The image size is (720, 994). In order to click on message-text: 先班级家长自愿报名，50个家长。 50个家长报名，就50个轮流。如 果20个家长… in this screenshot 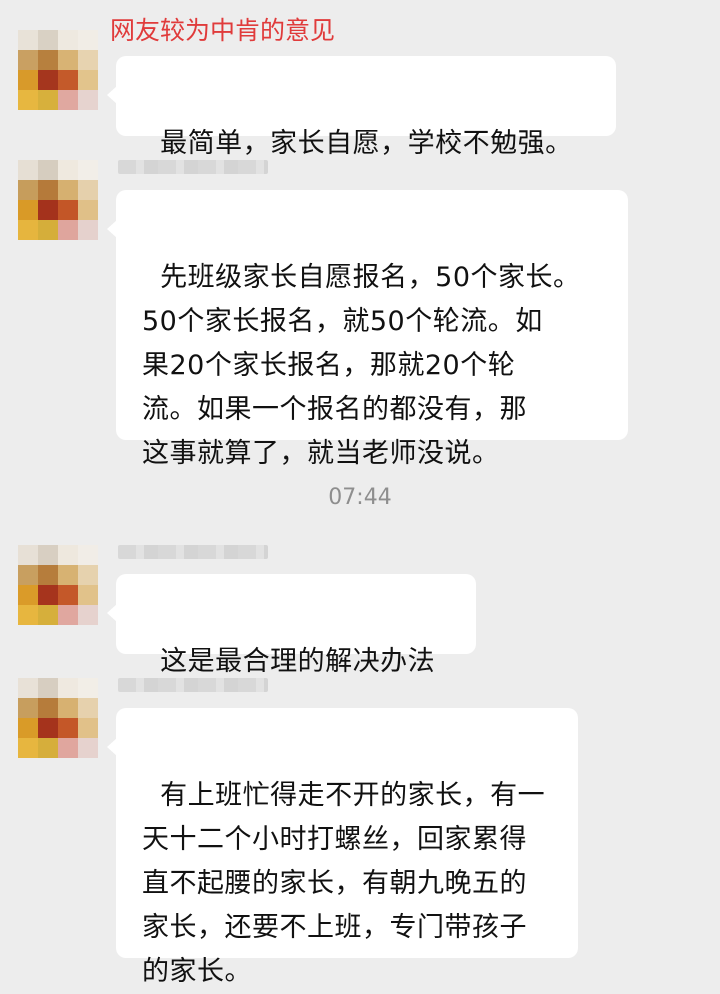, I will do `click(361, 365)`.